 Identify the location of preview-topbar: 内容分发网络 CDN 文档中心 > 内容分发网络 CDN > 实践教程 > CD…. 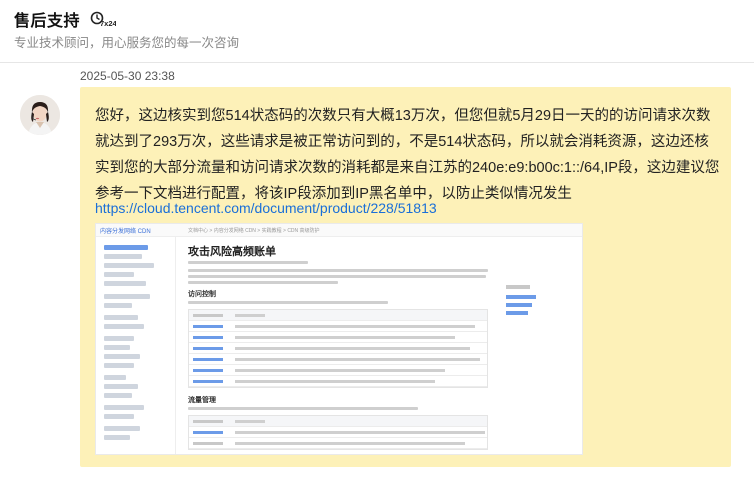
(339, 230).